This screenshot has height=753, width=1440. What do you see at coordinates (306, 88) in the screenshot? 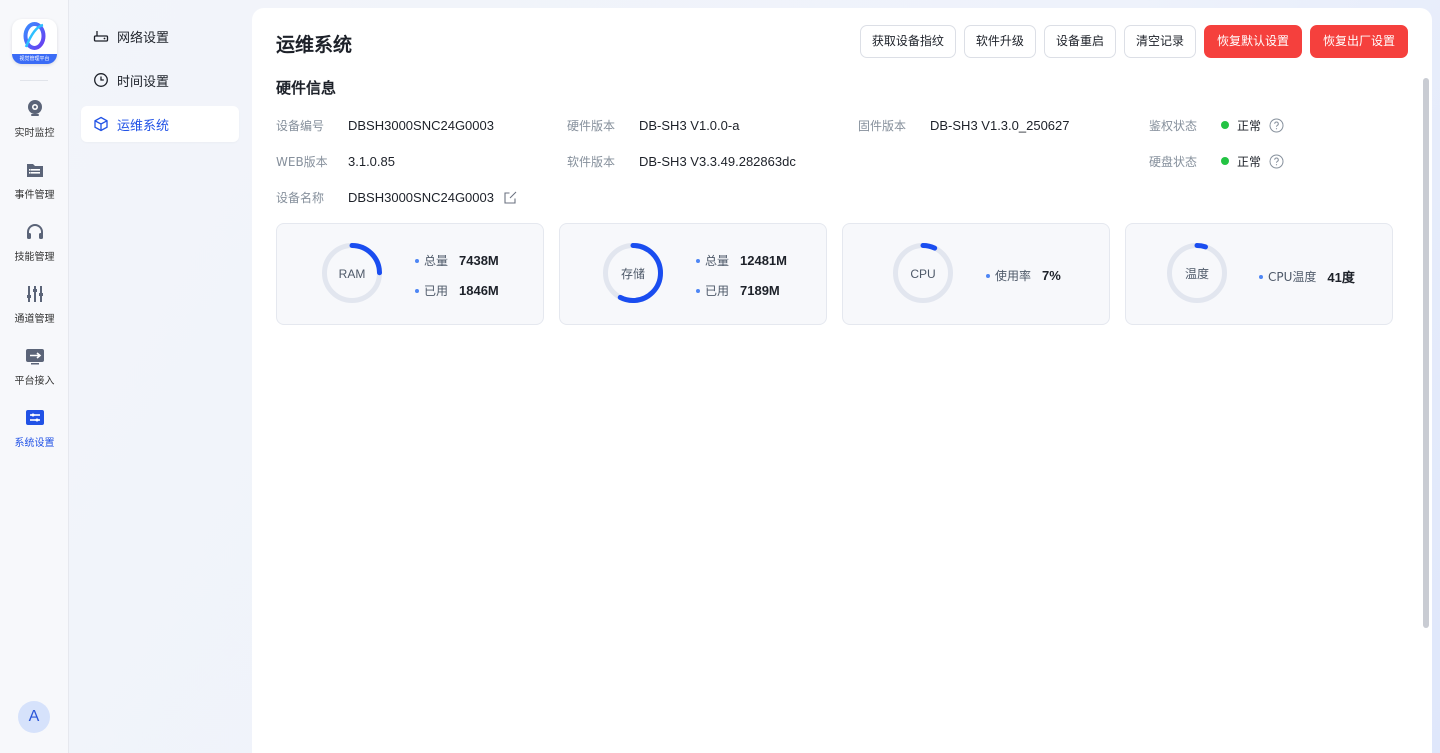
I see `section-title-hardware: 硬件信息` at bounding box center [306, 88].